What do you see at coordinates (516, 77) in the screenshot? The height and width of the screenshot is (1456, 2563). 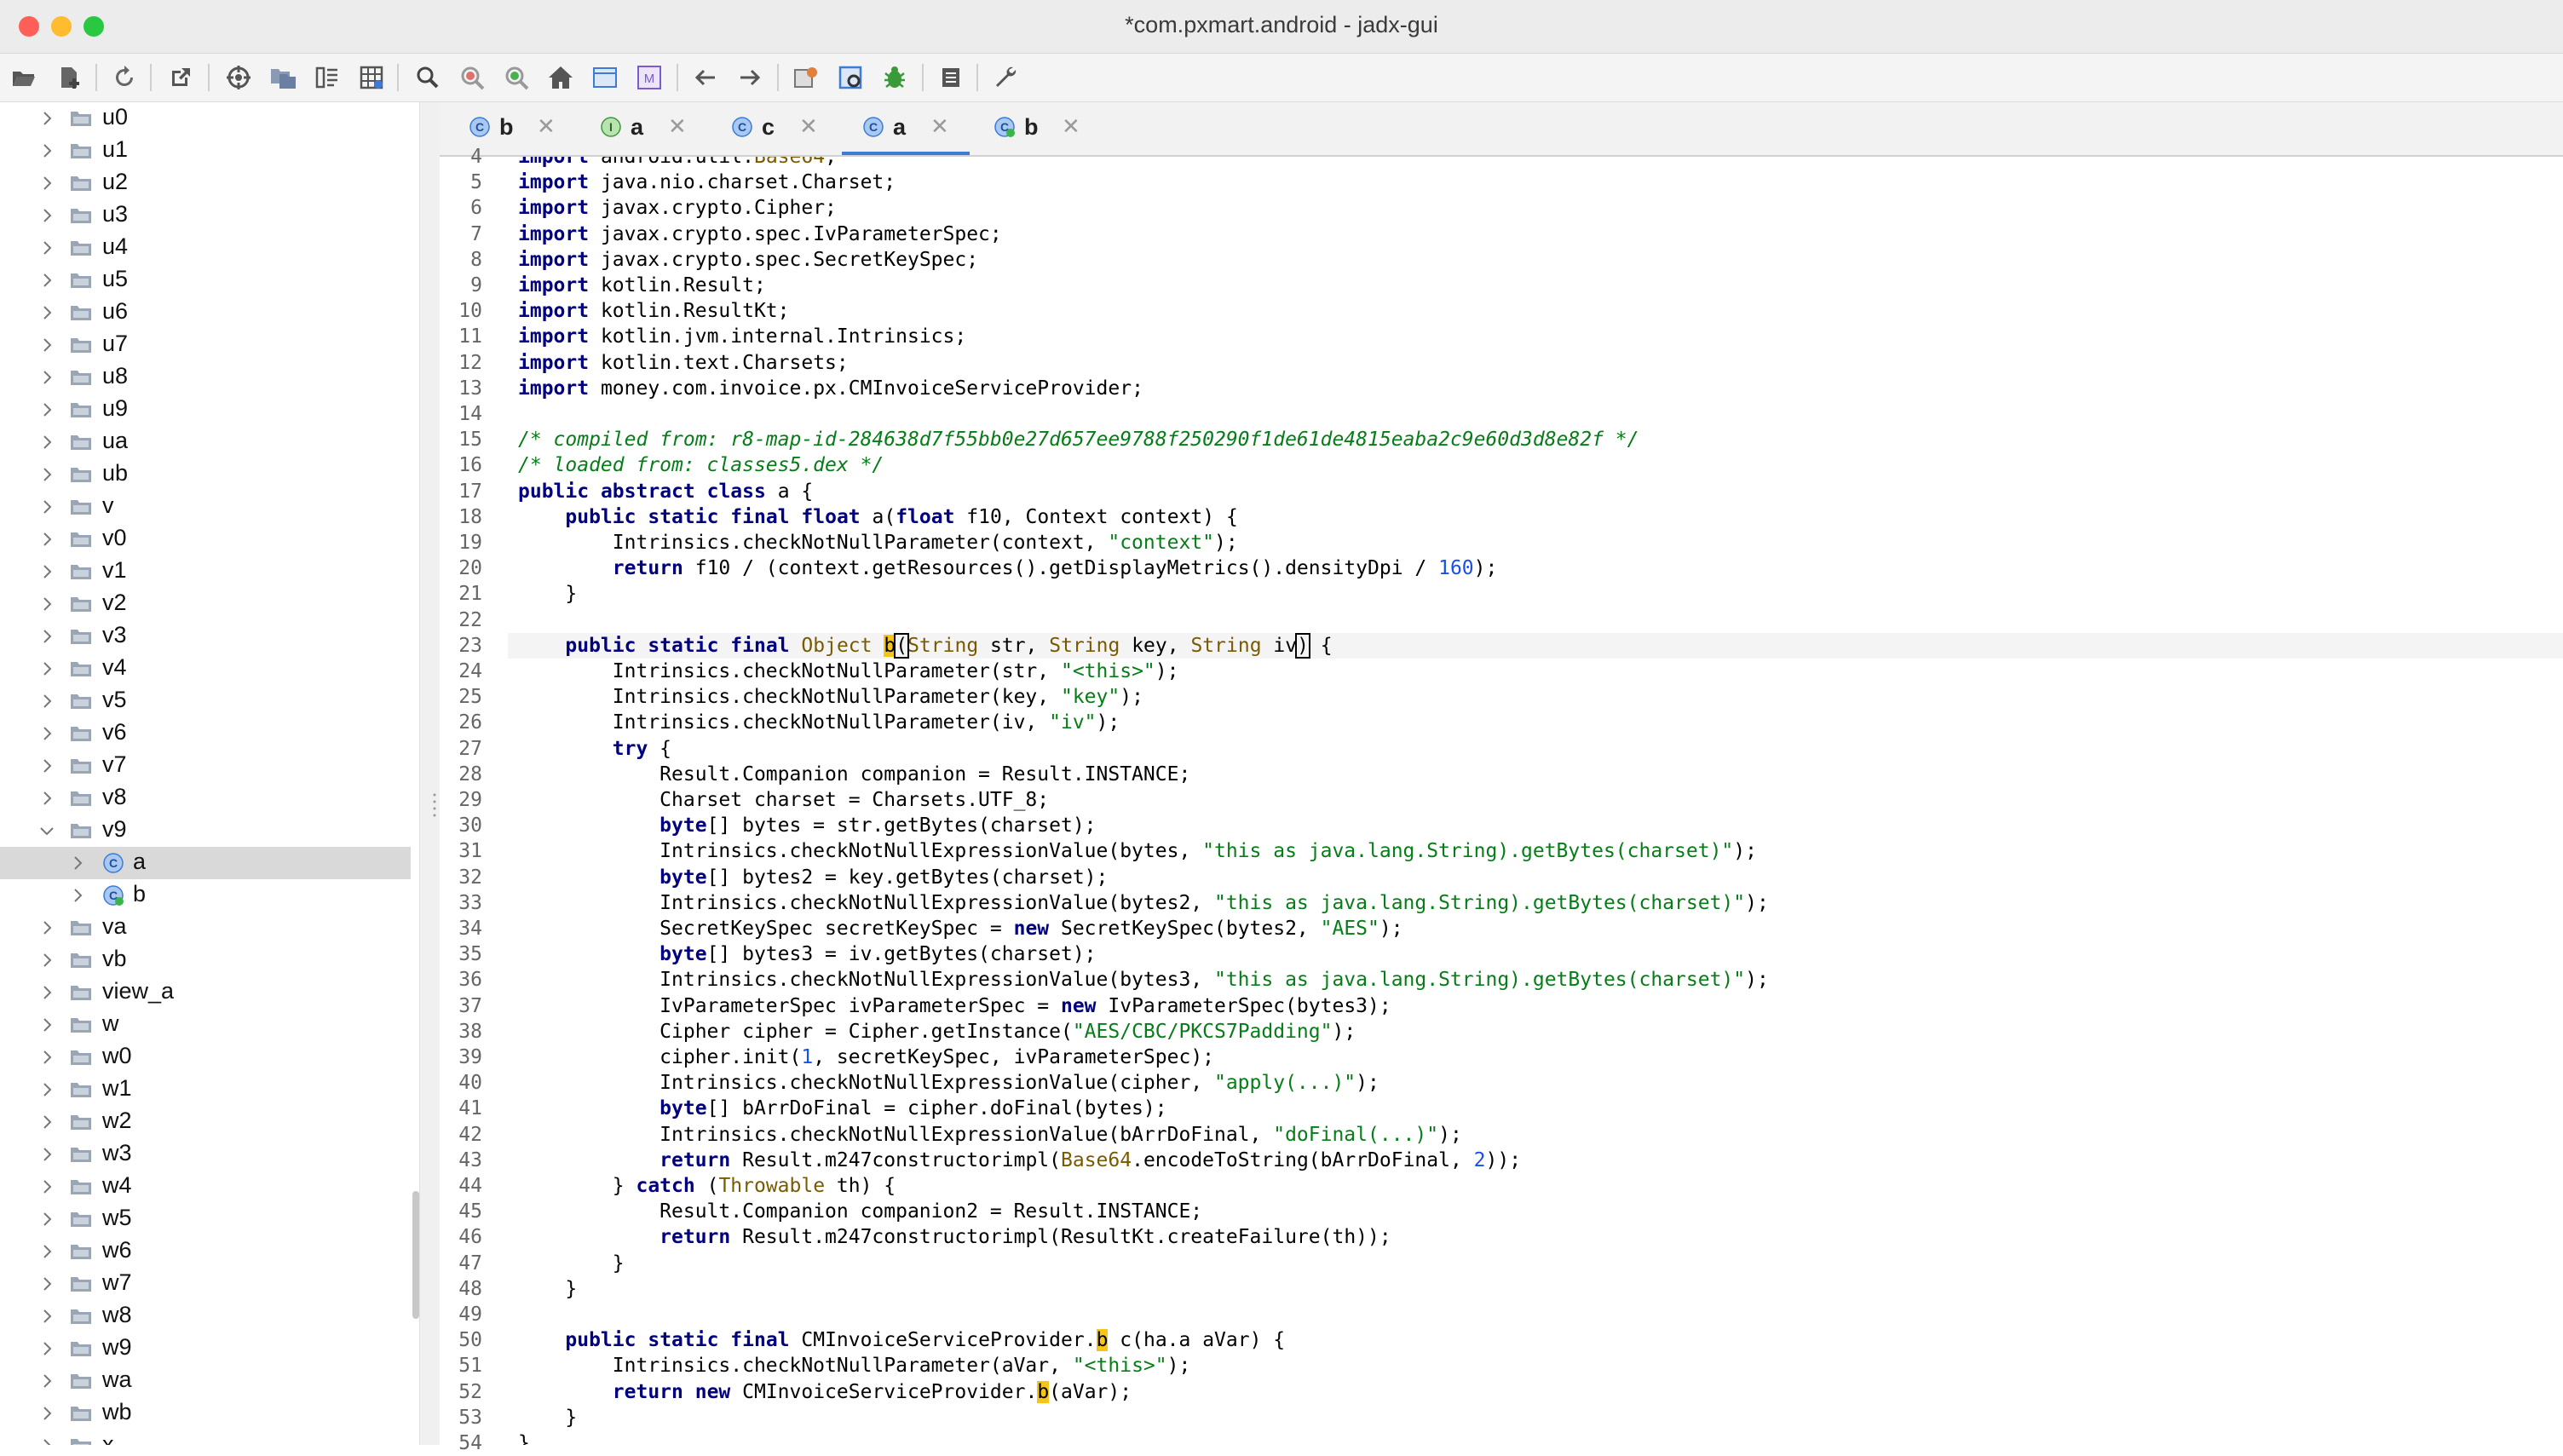 I see `find-usage-icon` at bounding box center [516, 77].